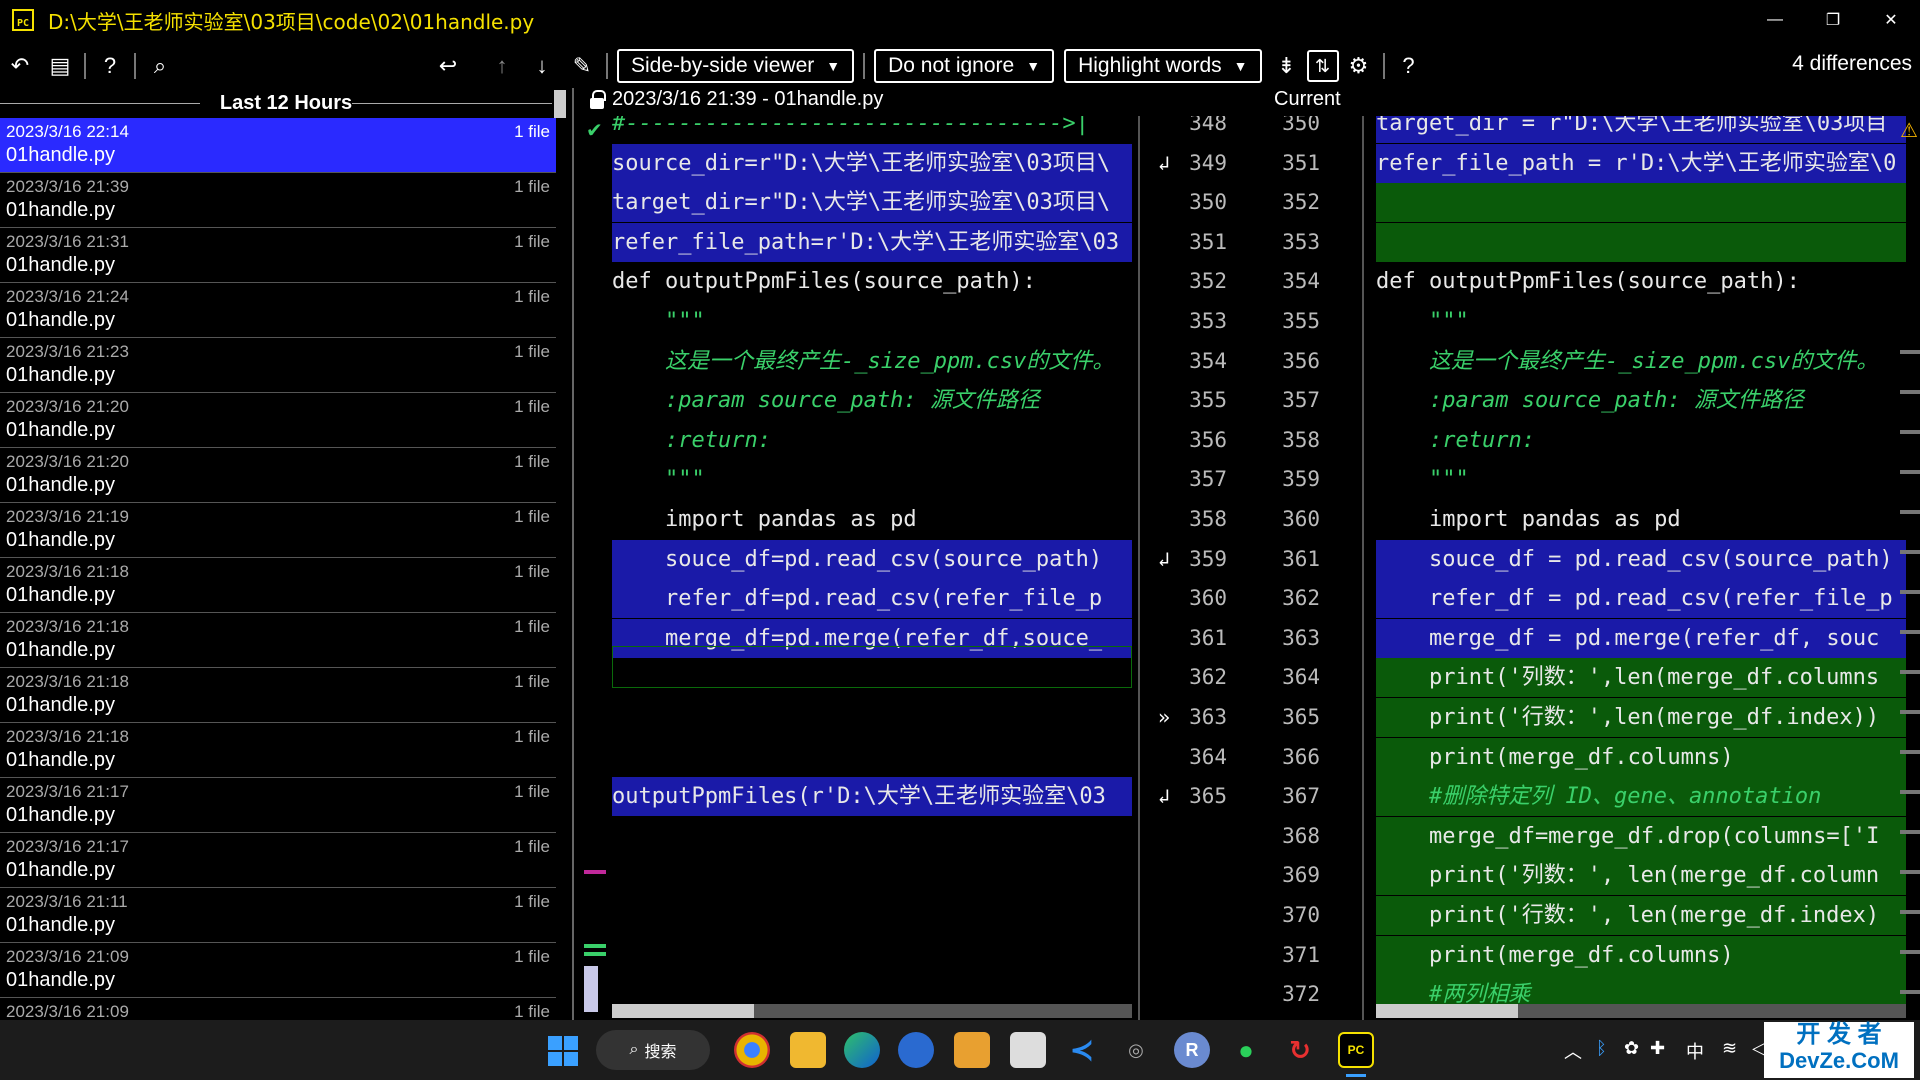 This screenshot has width=1920, height=1080. Describe the element at coordinates (1839, 1050) in the screenshot. I see `watermark-logo: 开 发 者 DevZe.CoM` at that location.